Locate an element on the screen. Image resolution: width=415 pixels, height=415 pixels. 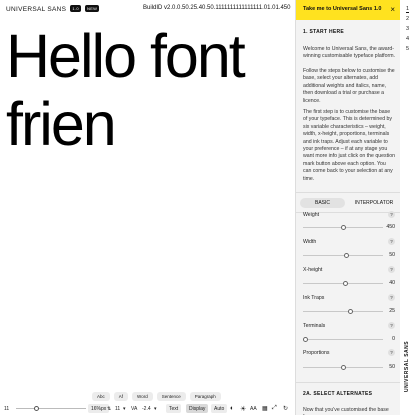
ink-traps-slider-knob is located at coordinates (350, 311).